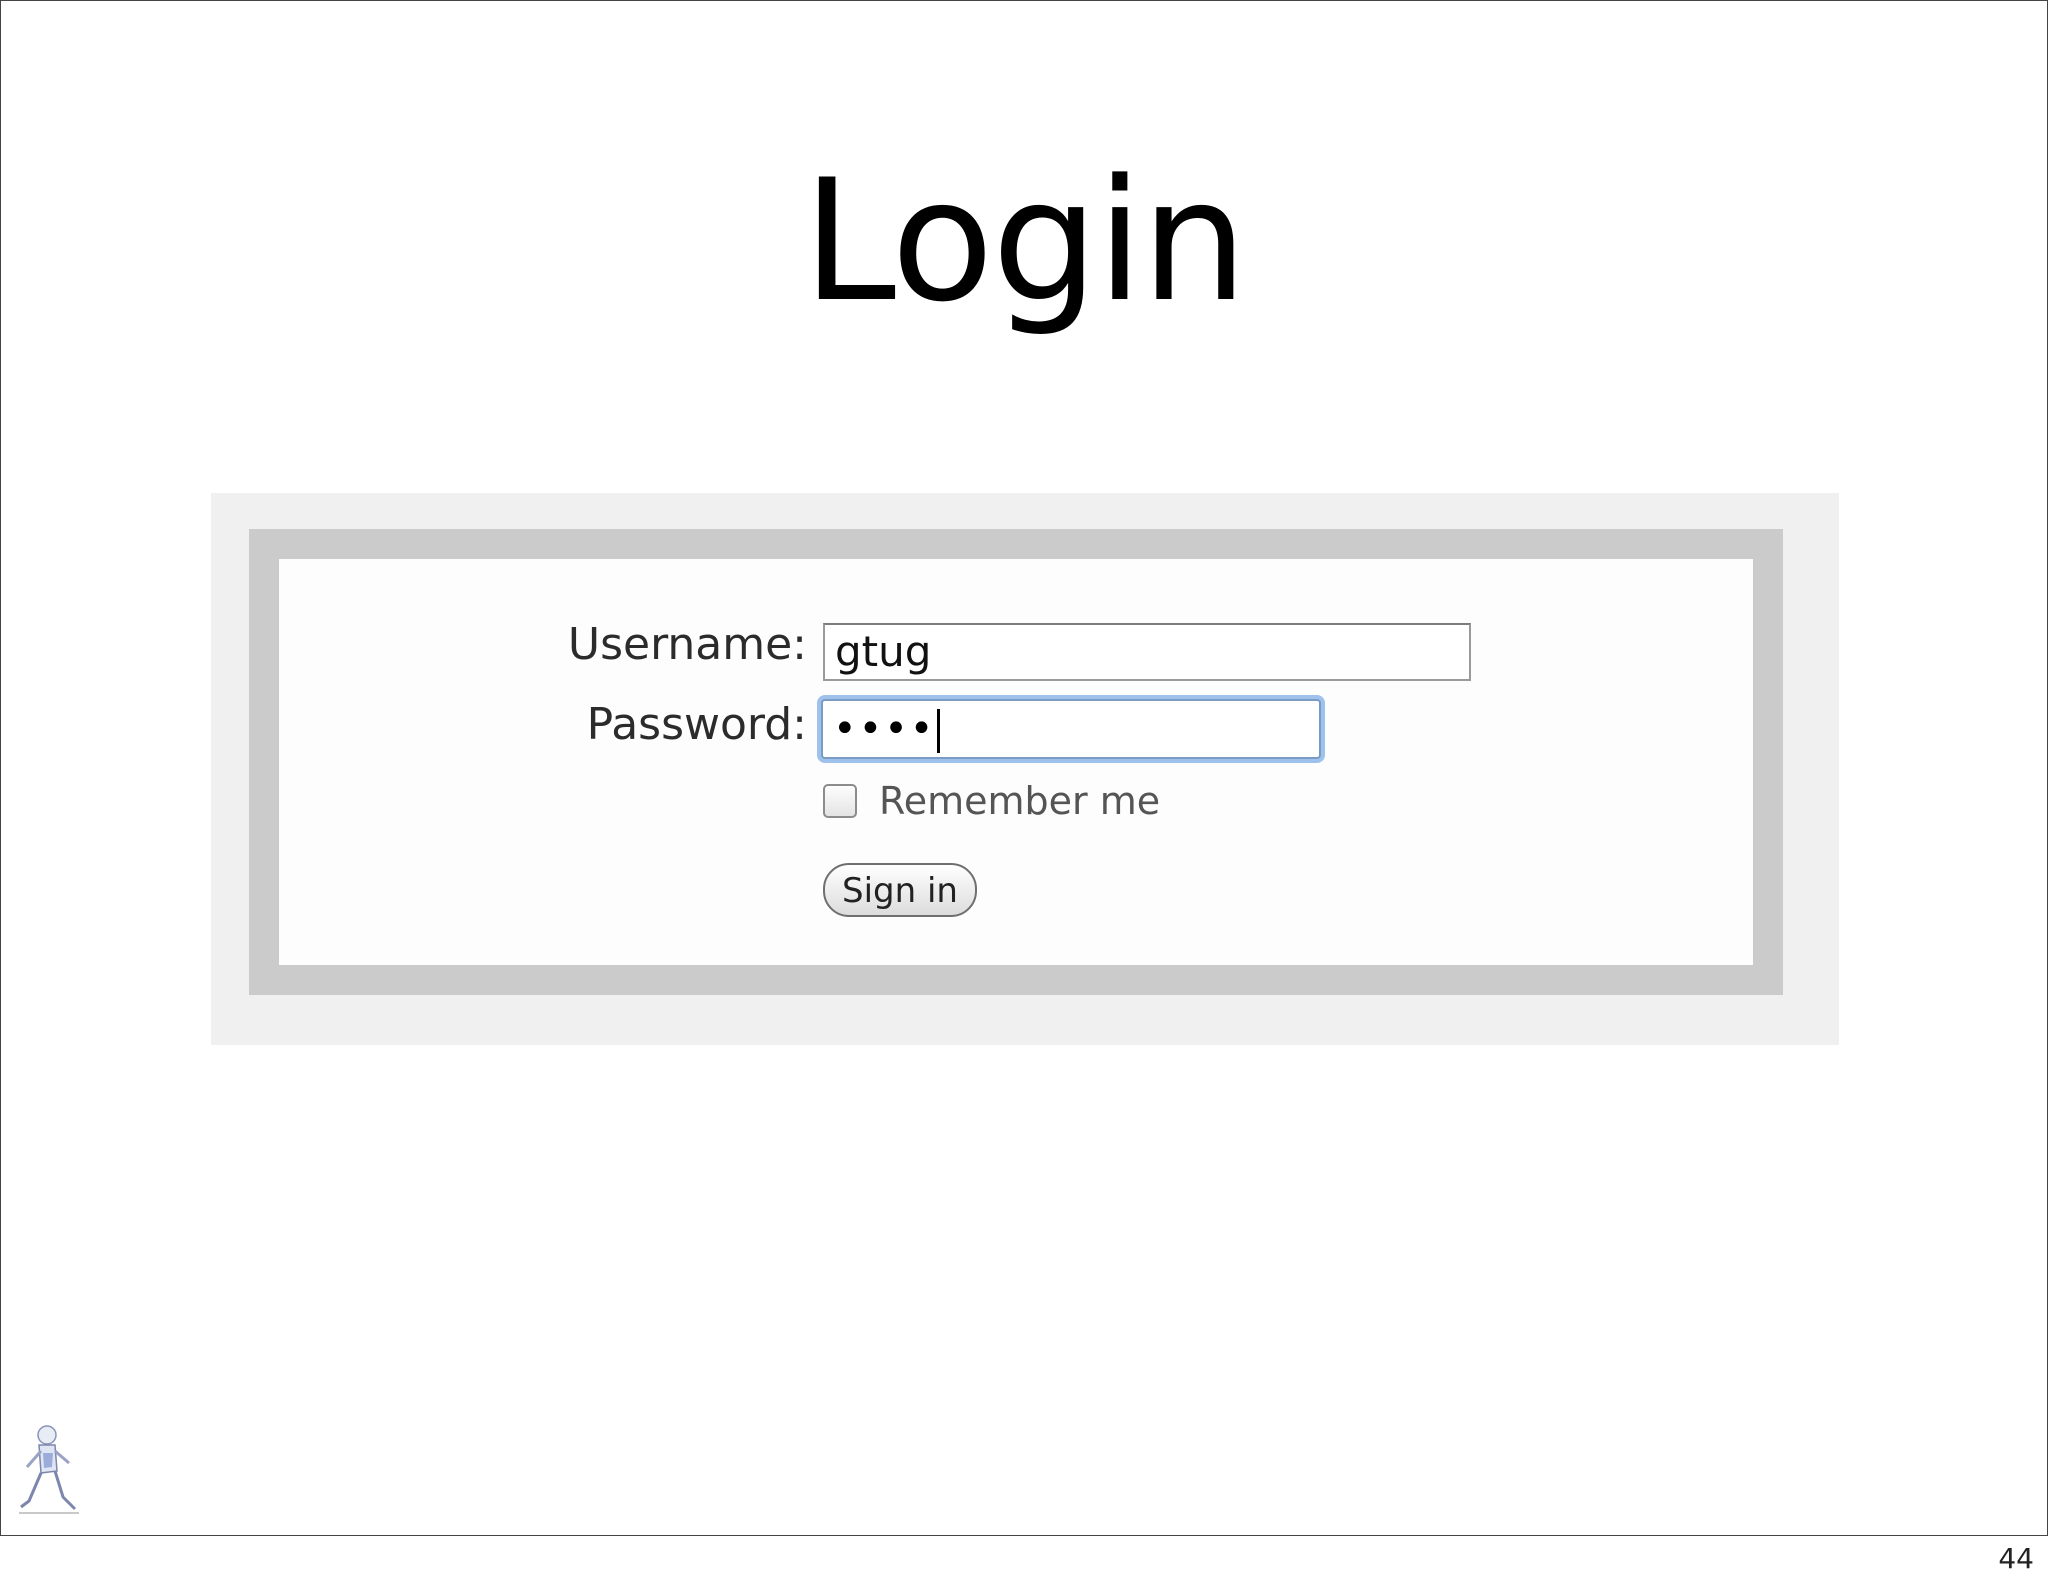 The image size is (2048, 1587). What do you see at coordinates (1024, 241) in the screenshot?
I see `slide-title: Login` at bounding box center [1024, 241].